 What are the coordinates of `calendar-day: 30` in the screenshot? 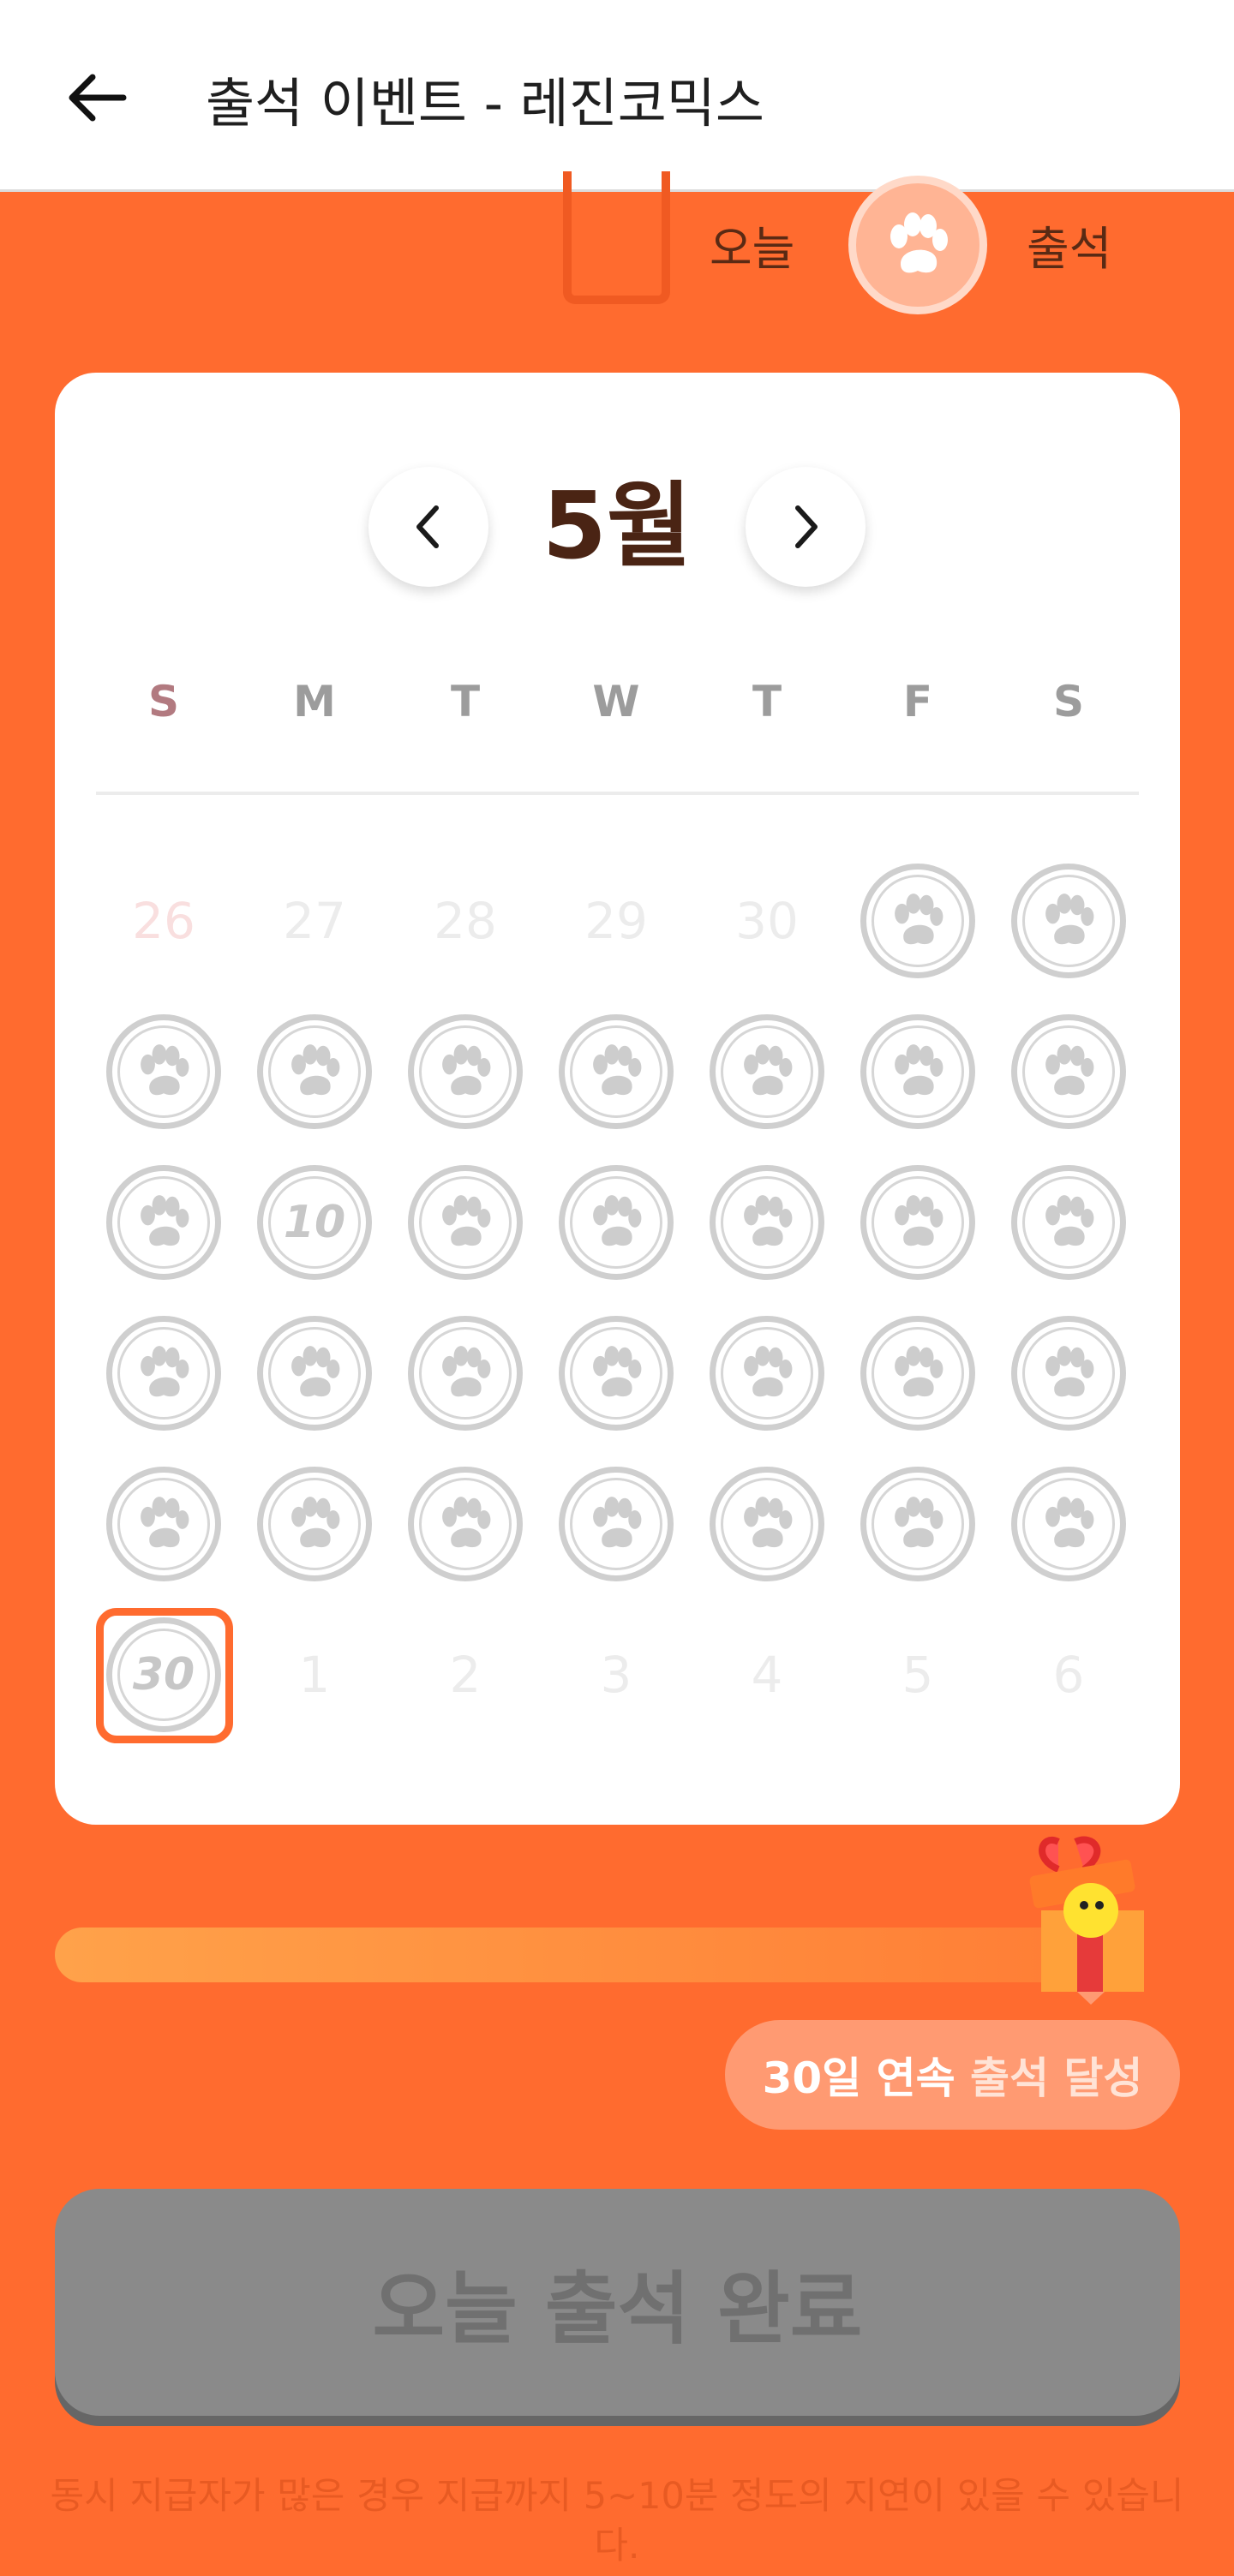 It's located at (767, 921).